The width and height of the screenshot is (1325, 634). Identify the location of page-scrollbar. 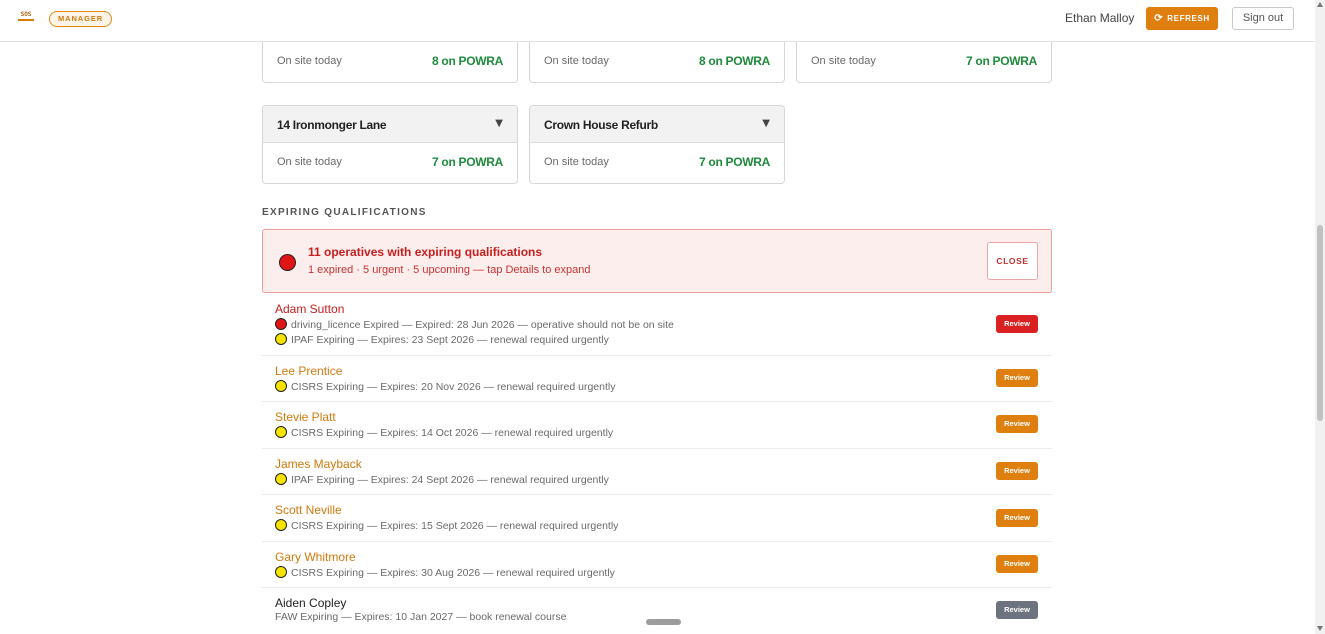
(1320, 317).